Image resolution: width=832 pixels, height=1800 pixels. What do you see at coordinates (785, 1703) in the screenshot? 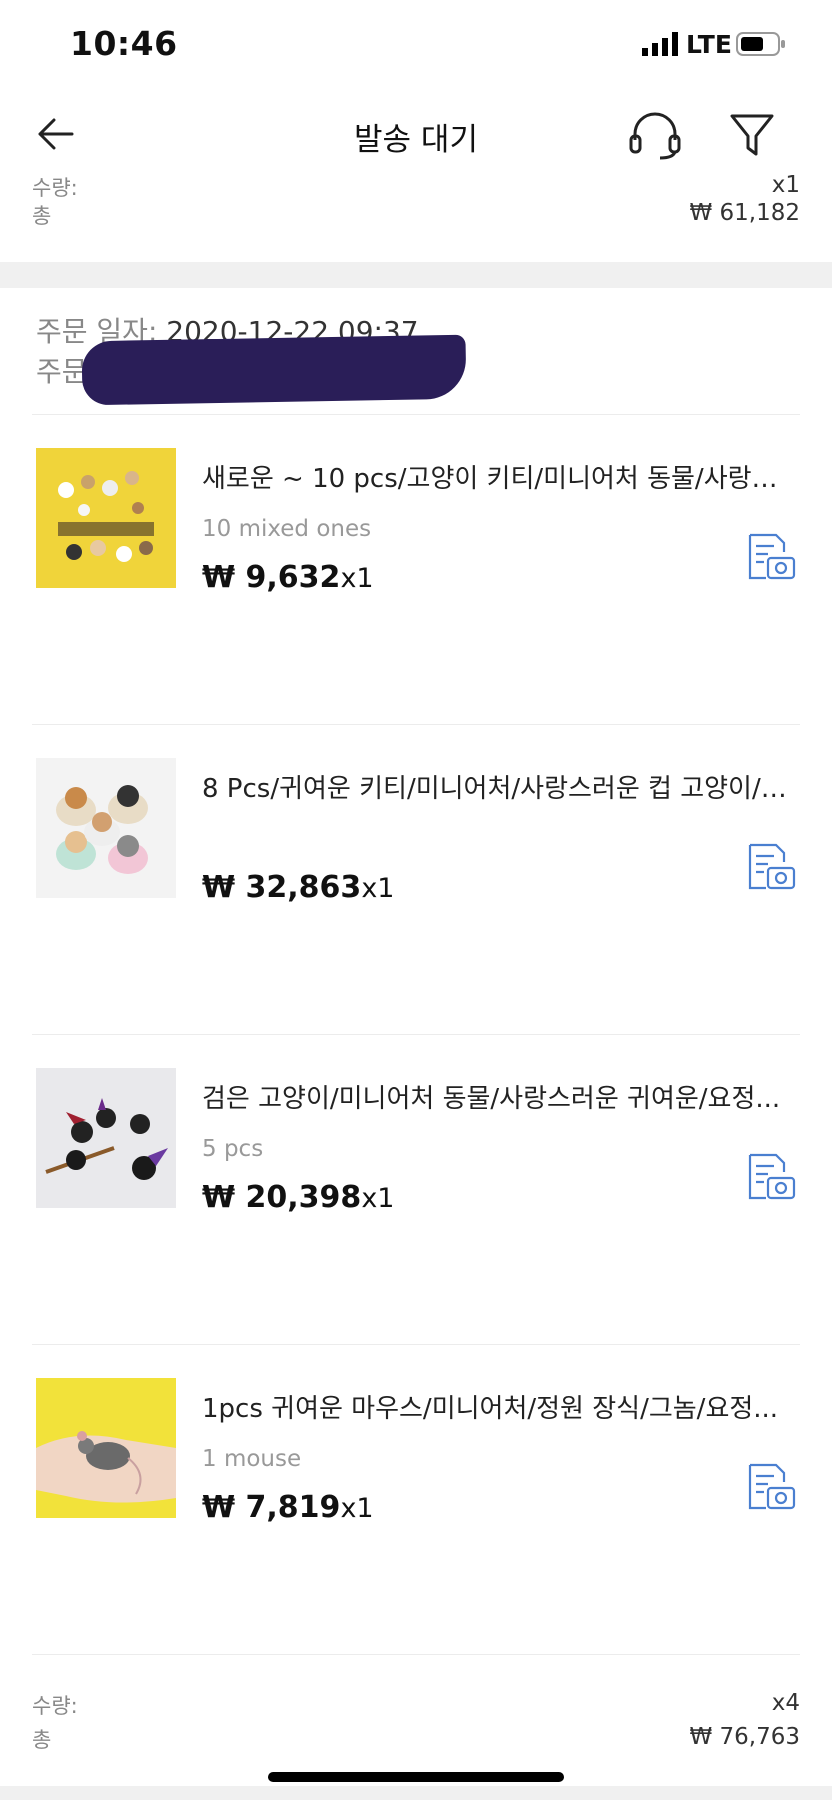
I see `qty-value: x4` at bounding box center [785, 1703].